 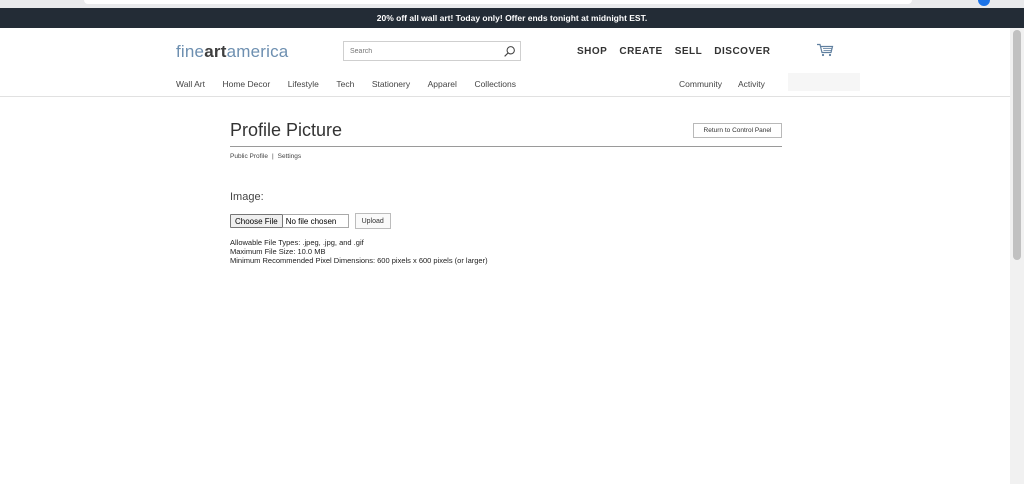 I want to click on file-status: No file chosen, so click(x=315, y=221).